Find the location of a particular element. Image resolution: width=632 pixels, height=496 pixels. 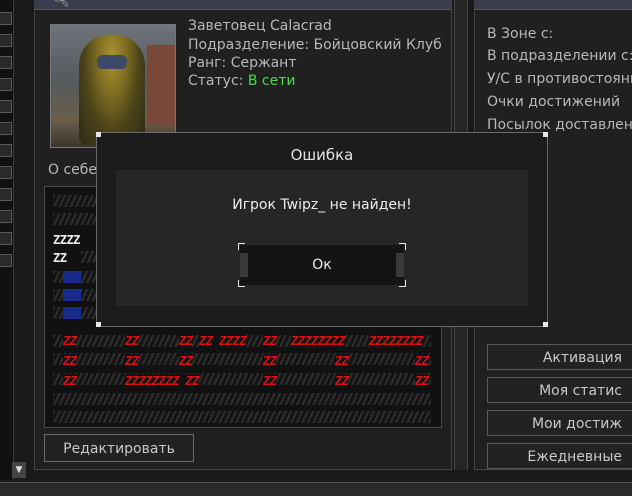

stat-parcels-delivered: Посылок доставлено is located at coordinates (559, 125).